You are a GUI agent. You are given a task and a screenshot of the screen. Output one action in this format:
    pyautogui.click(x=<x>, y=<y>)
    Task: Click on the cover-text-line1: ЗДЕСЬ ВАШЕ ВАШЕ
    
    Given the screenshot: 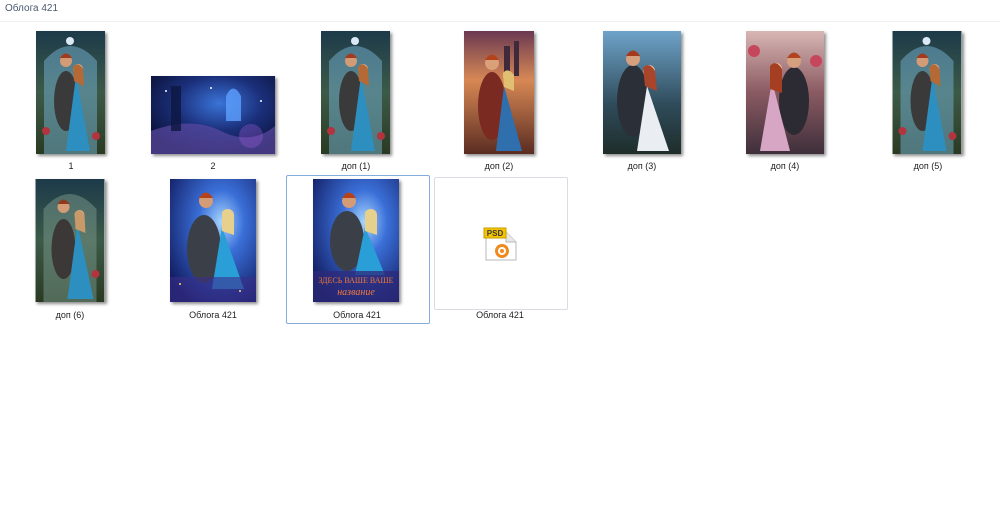 What is the action you would take?
    pyautogui.click(x=356, y=280)
    